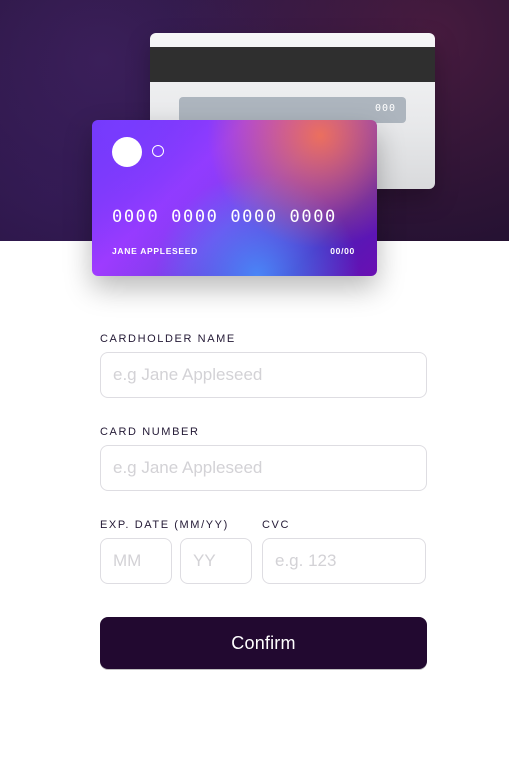  Describe the element at coordinates (150, 432) in the screenshot. I see `card-number-label: CARD NUMBER` at that location.